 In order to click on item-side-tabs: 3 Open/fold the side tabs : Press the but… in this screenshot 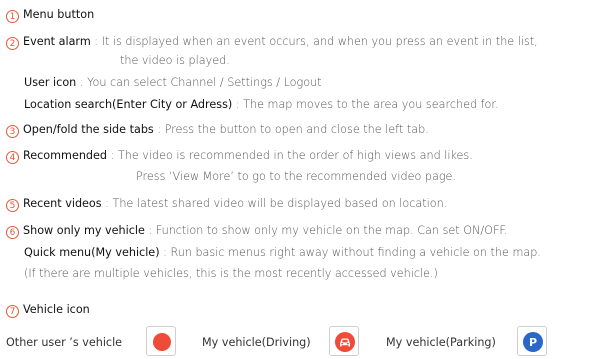, I will do `click(217, 130)`.